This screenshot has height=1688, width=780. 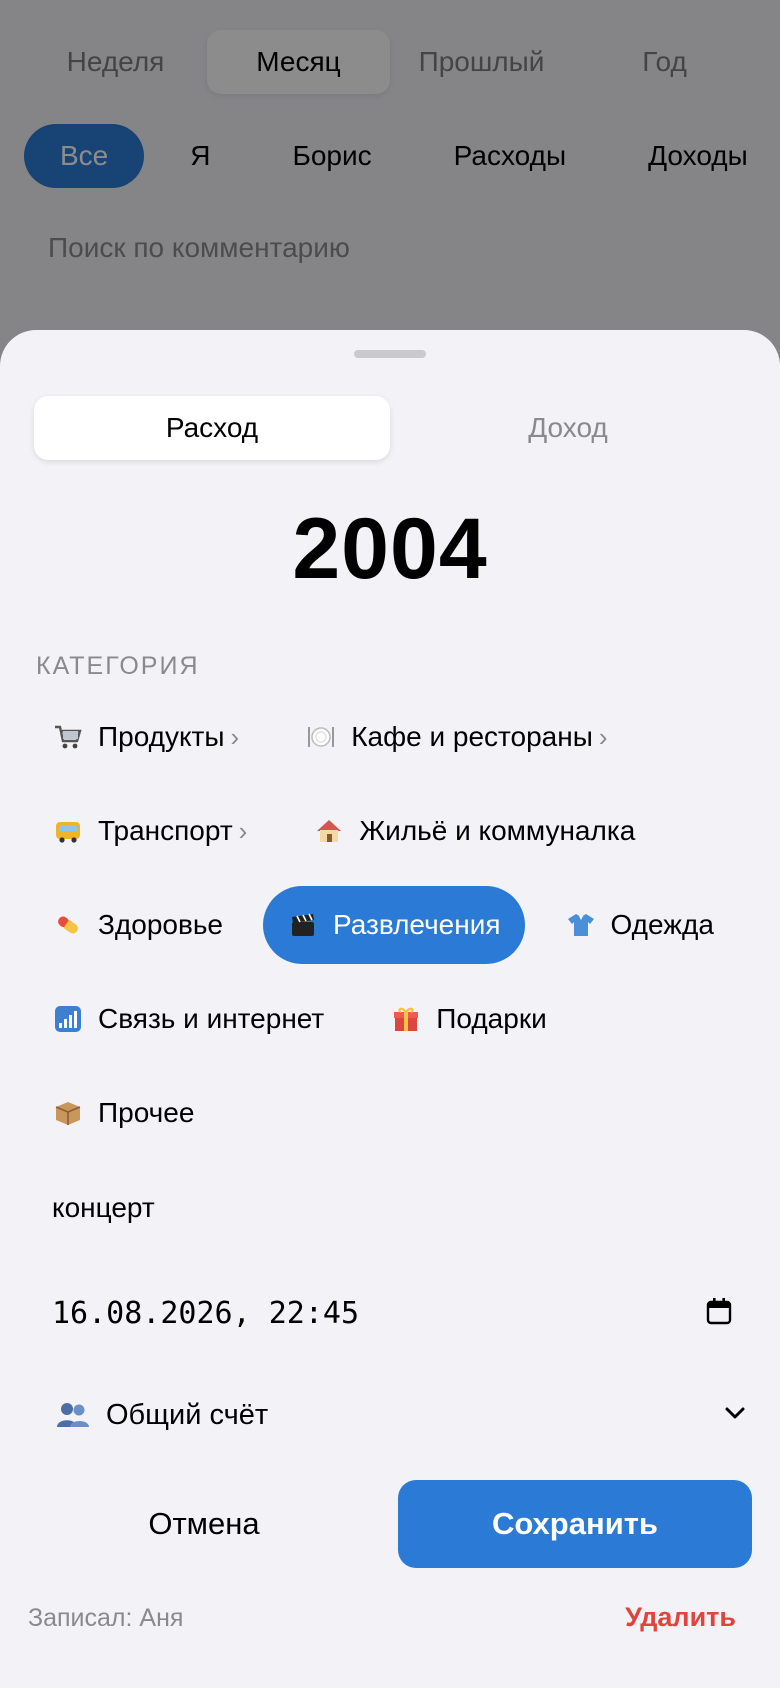 What do you see at coordinates (735, 1415) in the screenshot?
I see `chevron-down-icon` at bounding box center [735, 1415].